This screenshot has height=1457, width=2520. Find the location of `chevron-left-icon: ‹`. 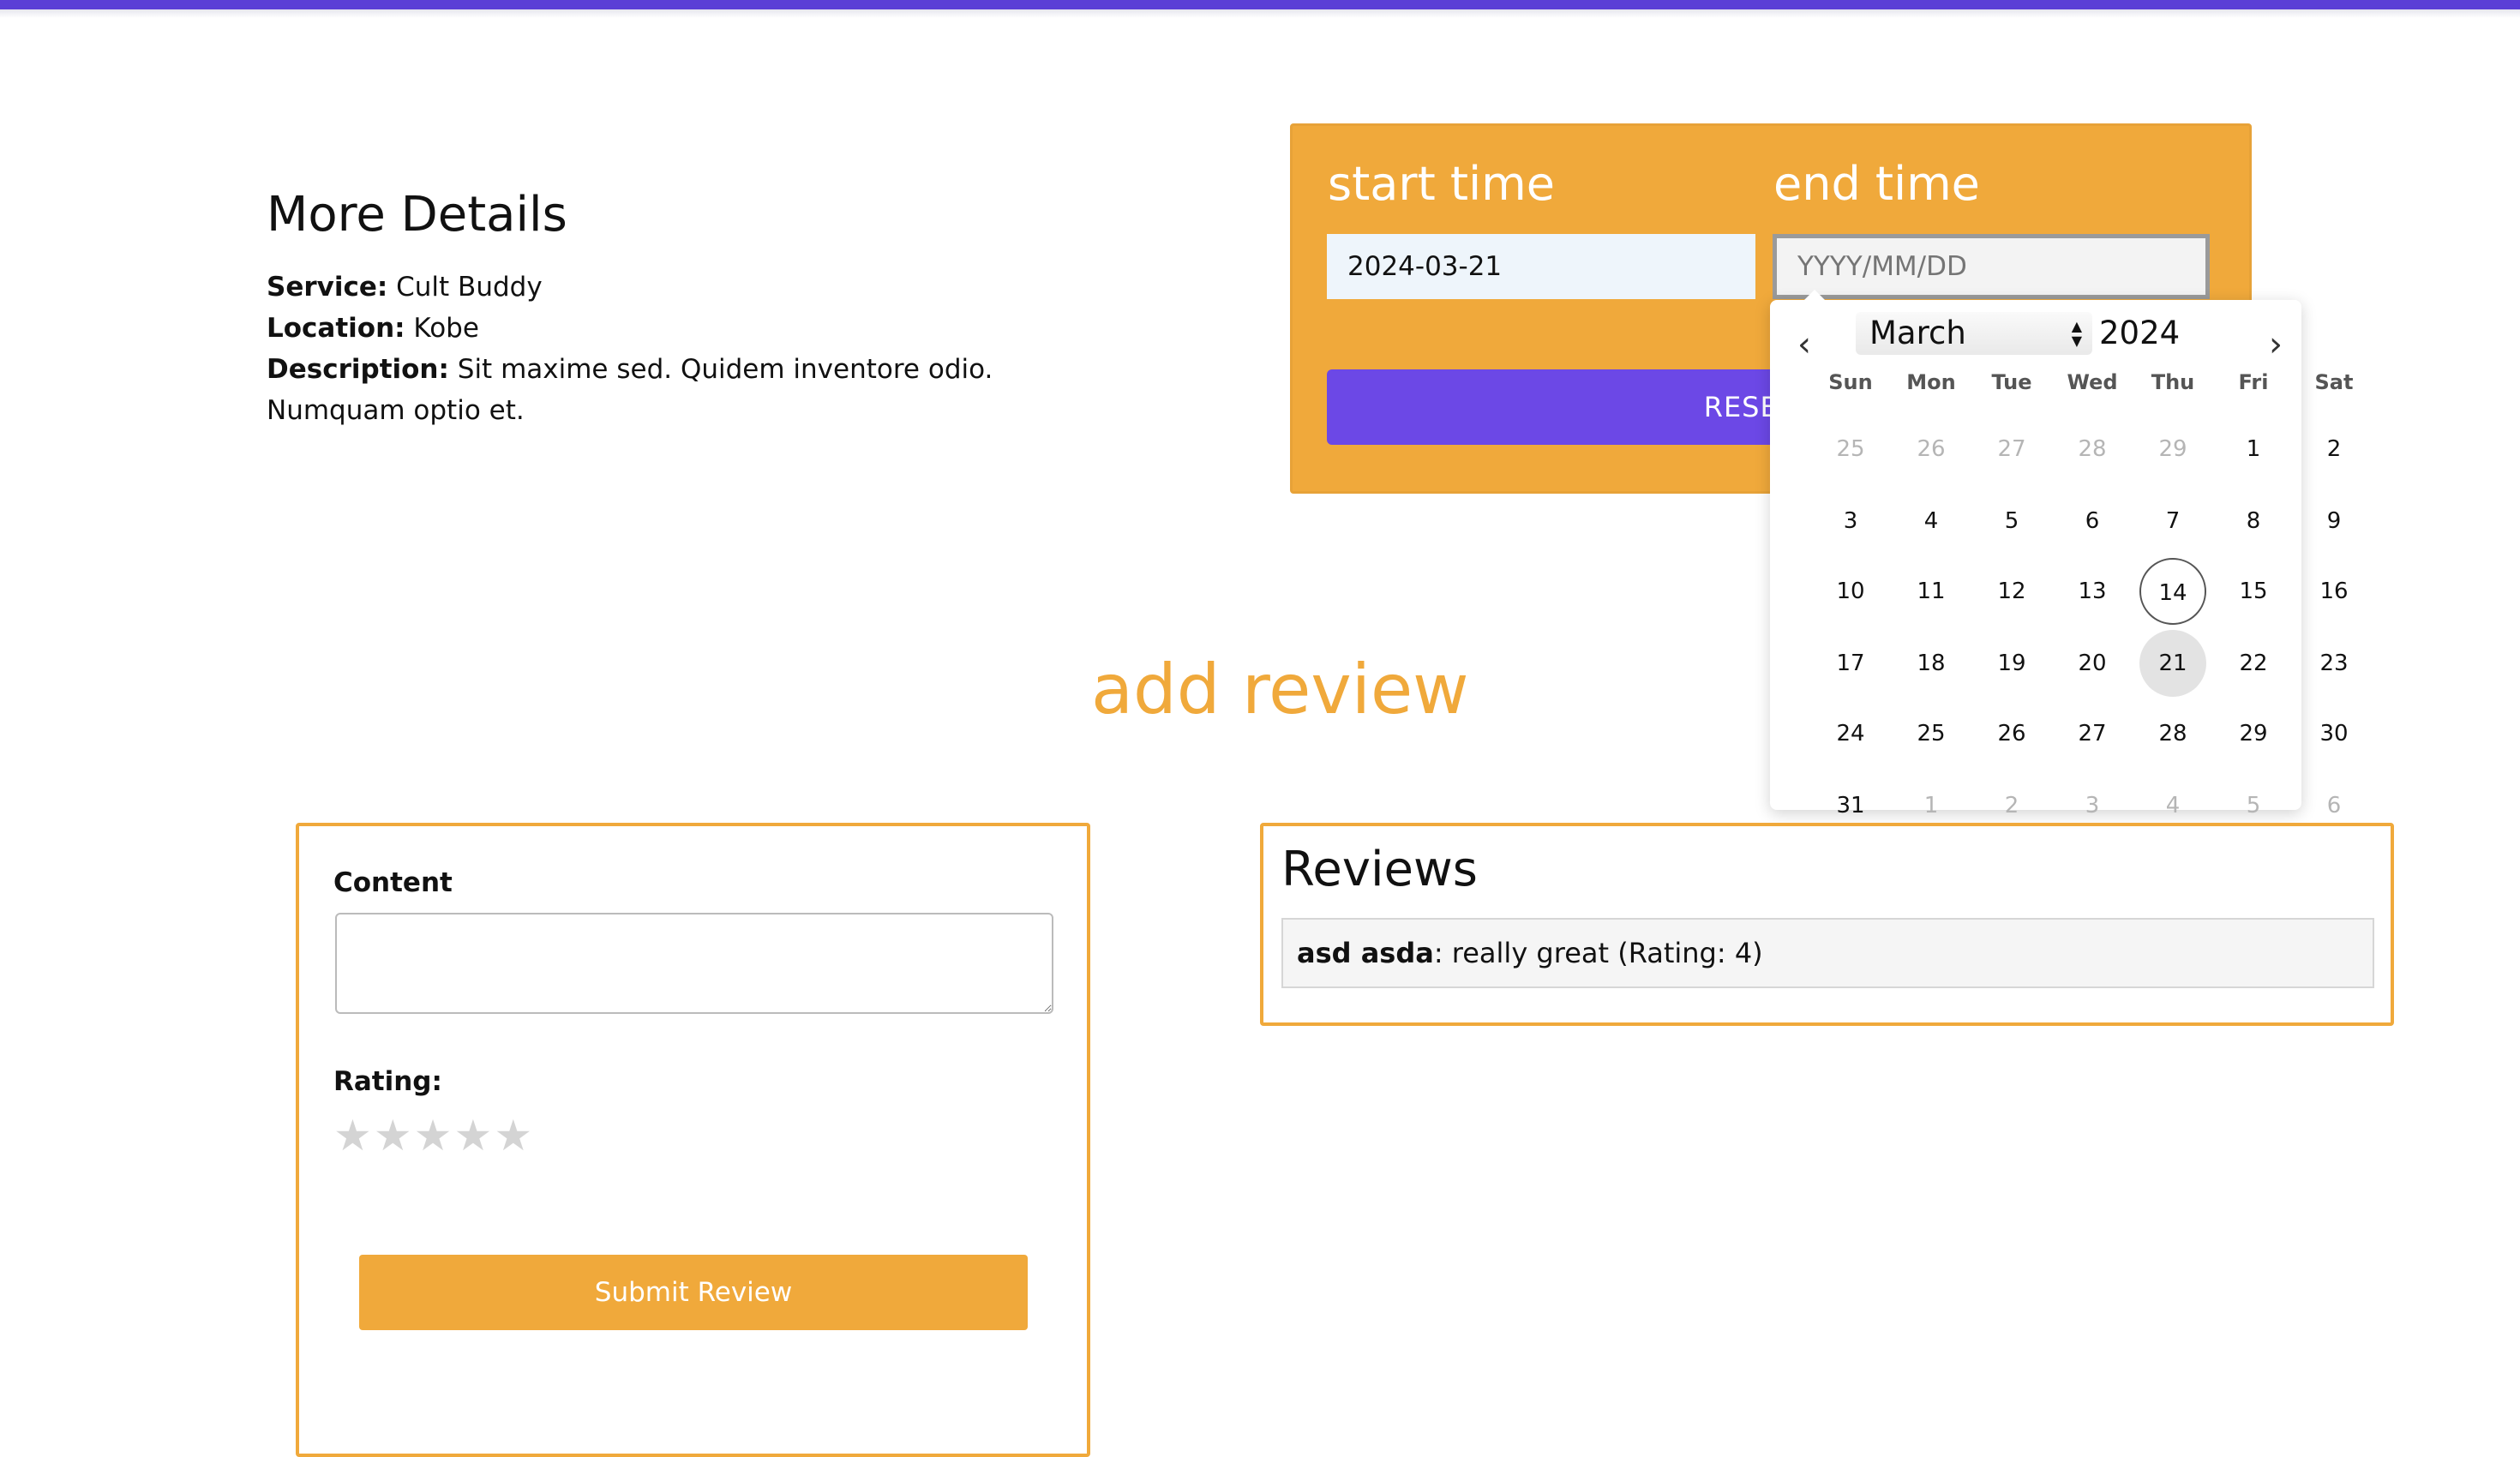

chevron-left-icon: ‹ is located at coordinates (1804, 344).